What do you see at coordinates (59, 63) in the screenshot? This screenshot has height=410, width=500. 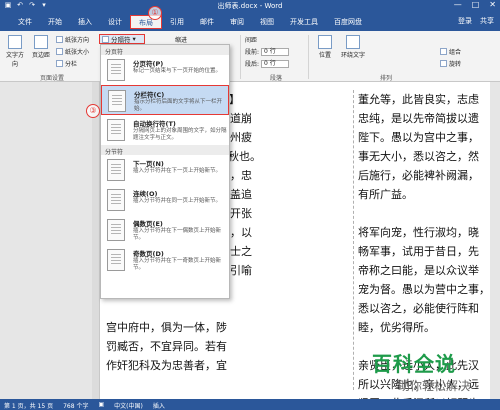 I see `columns-icon` at bounding box center [59, 63].